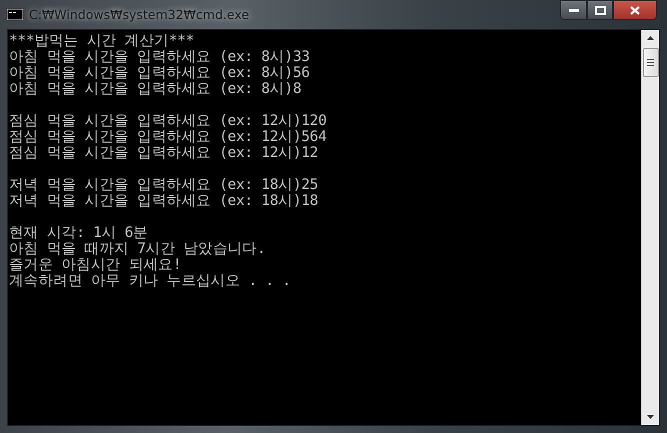 The image size is (667, 433). I want to click on console-line: 현재 시각: 1시 6분, so click(79, 233).